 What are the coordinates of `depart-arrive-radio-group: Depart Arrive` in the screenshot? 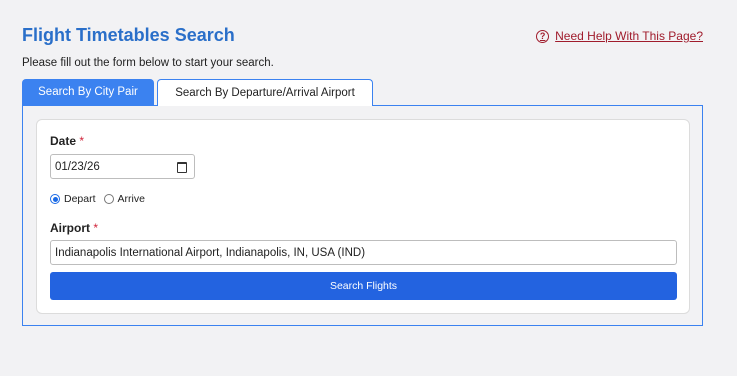 It's located at (101, 199).